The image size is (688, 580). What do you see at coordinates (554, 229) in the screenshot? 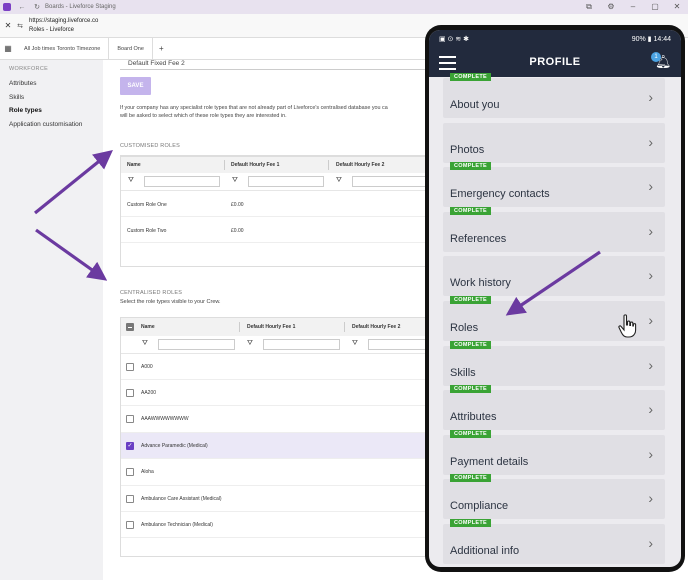
I see `profile-item-references: COMPLETE References ›` at bounding box center [554, 229].